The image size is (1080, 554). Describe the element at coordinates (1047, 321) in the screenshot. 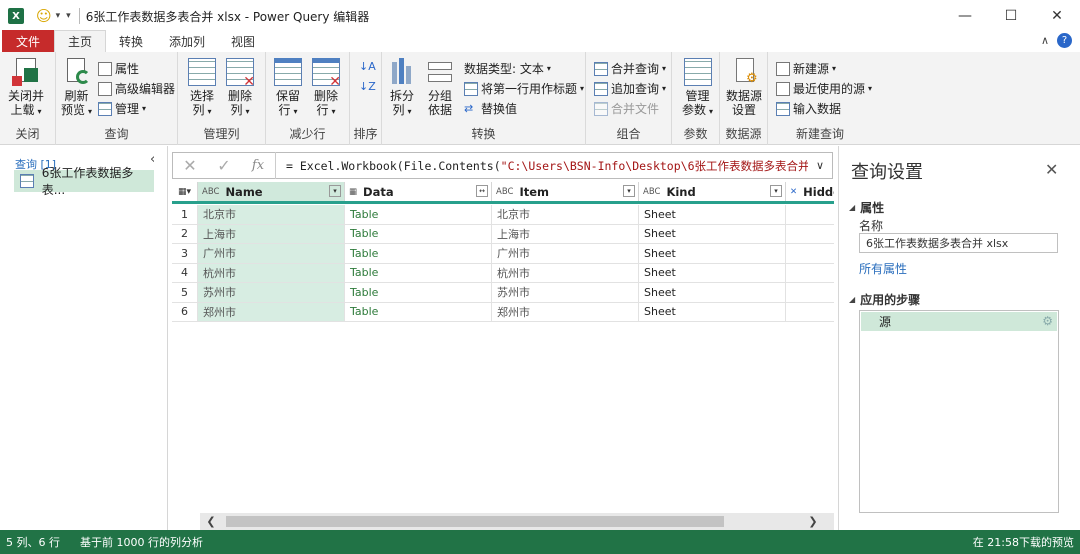

I see `gear-icon: ⚙` at that location.